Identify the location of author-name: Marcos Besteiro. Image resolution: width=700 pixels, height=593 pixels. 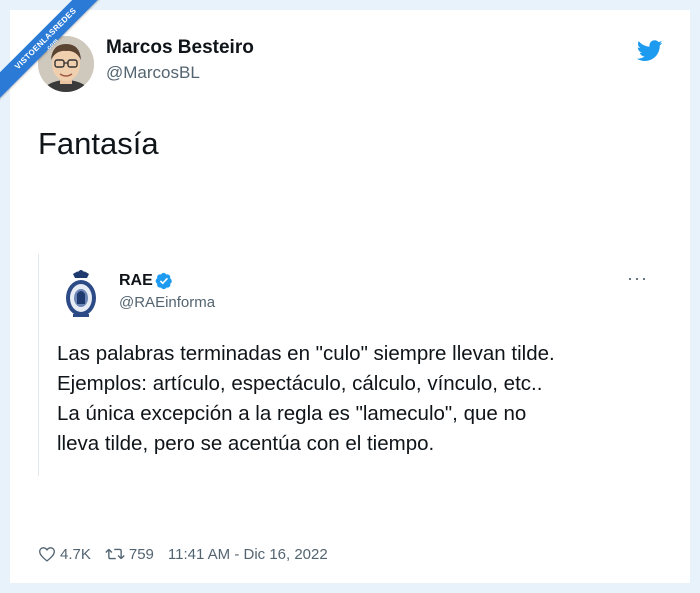
(180, 48).